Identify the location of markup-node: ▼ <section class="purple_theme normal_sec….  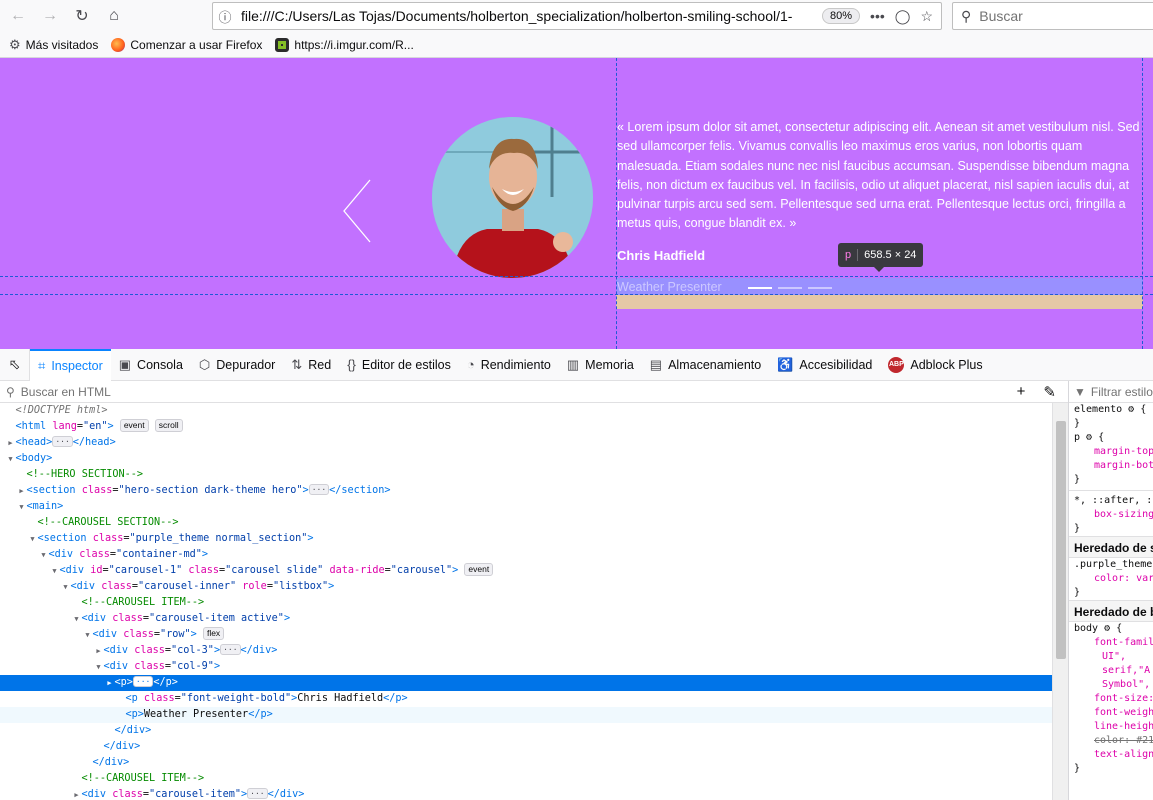
(526, 539).